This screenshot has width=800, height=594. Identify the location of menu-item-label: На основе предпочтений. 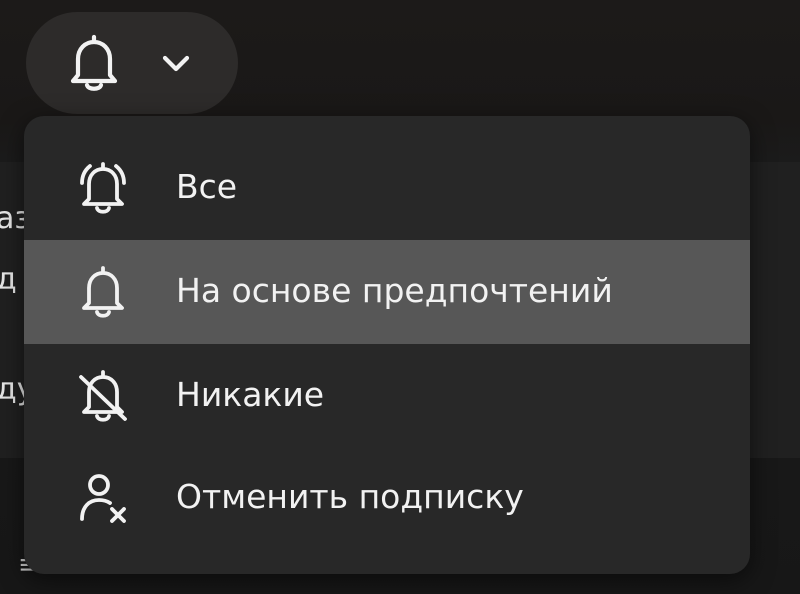
(394, 290).